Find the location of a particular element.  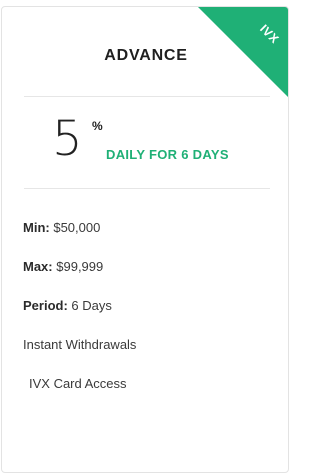

divider-top is located at coordinates (147, 96).